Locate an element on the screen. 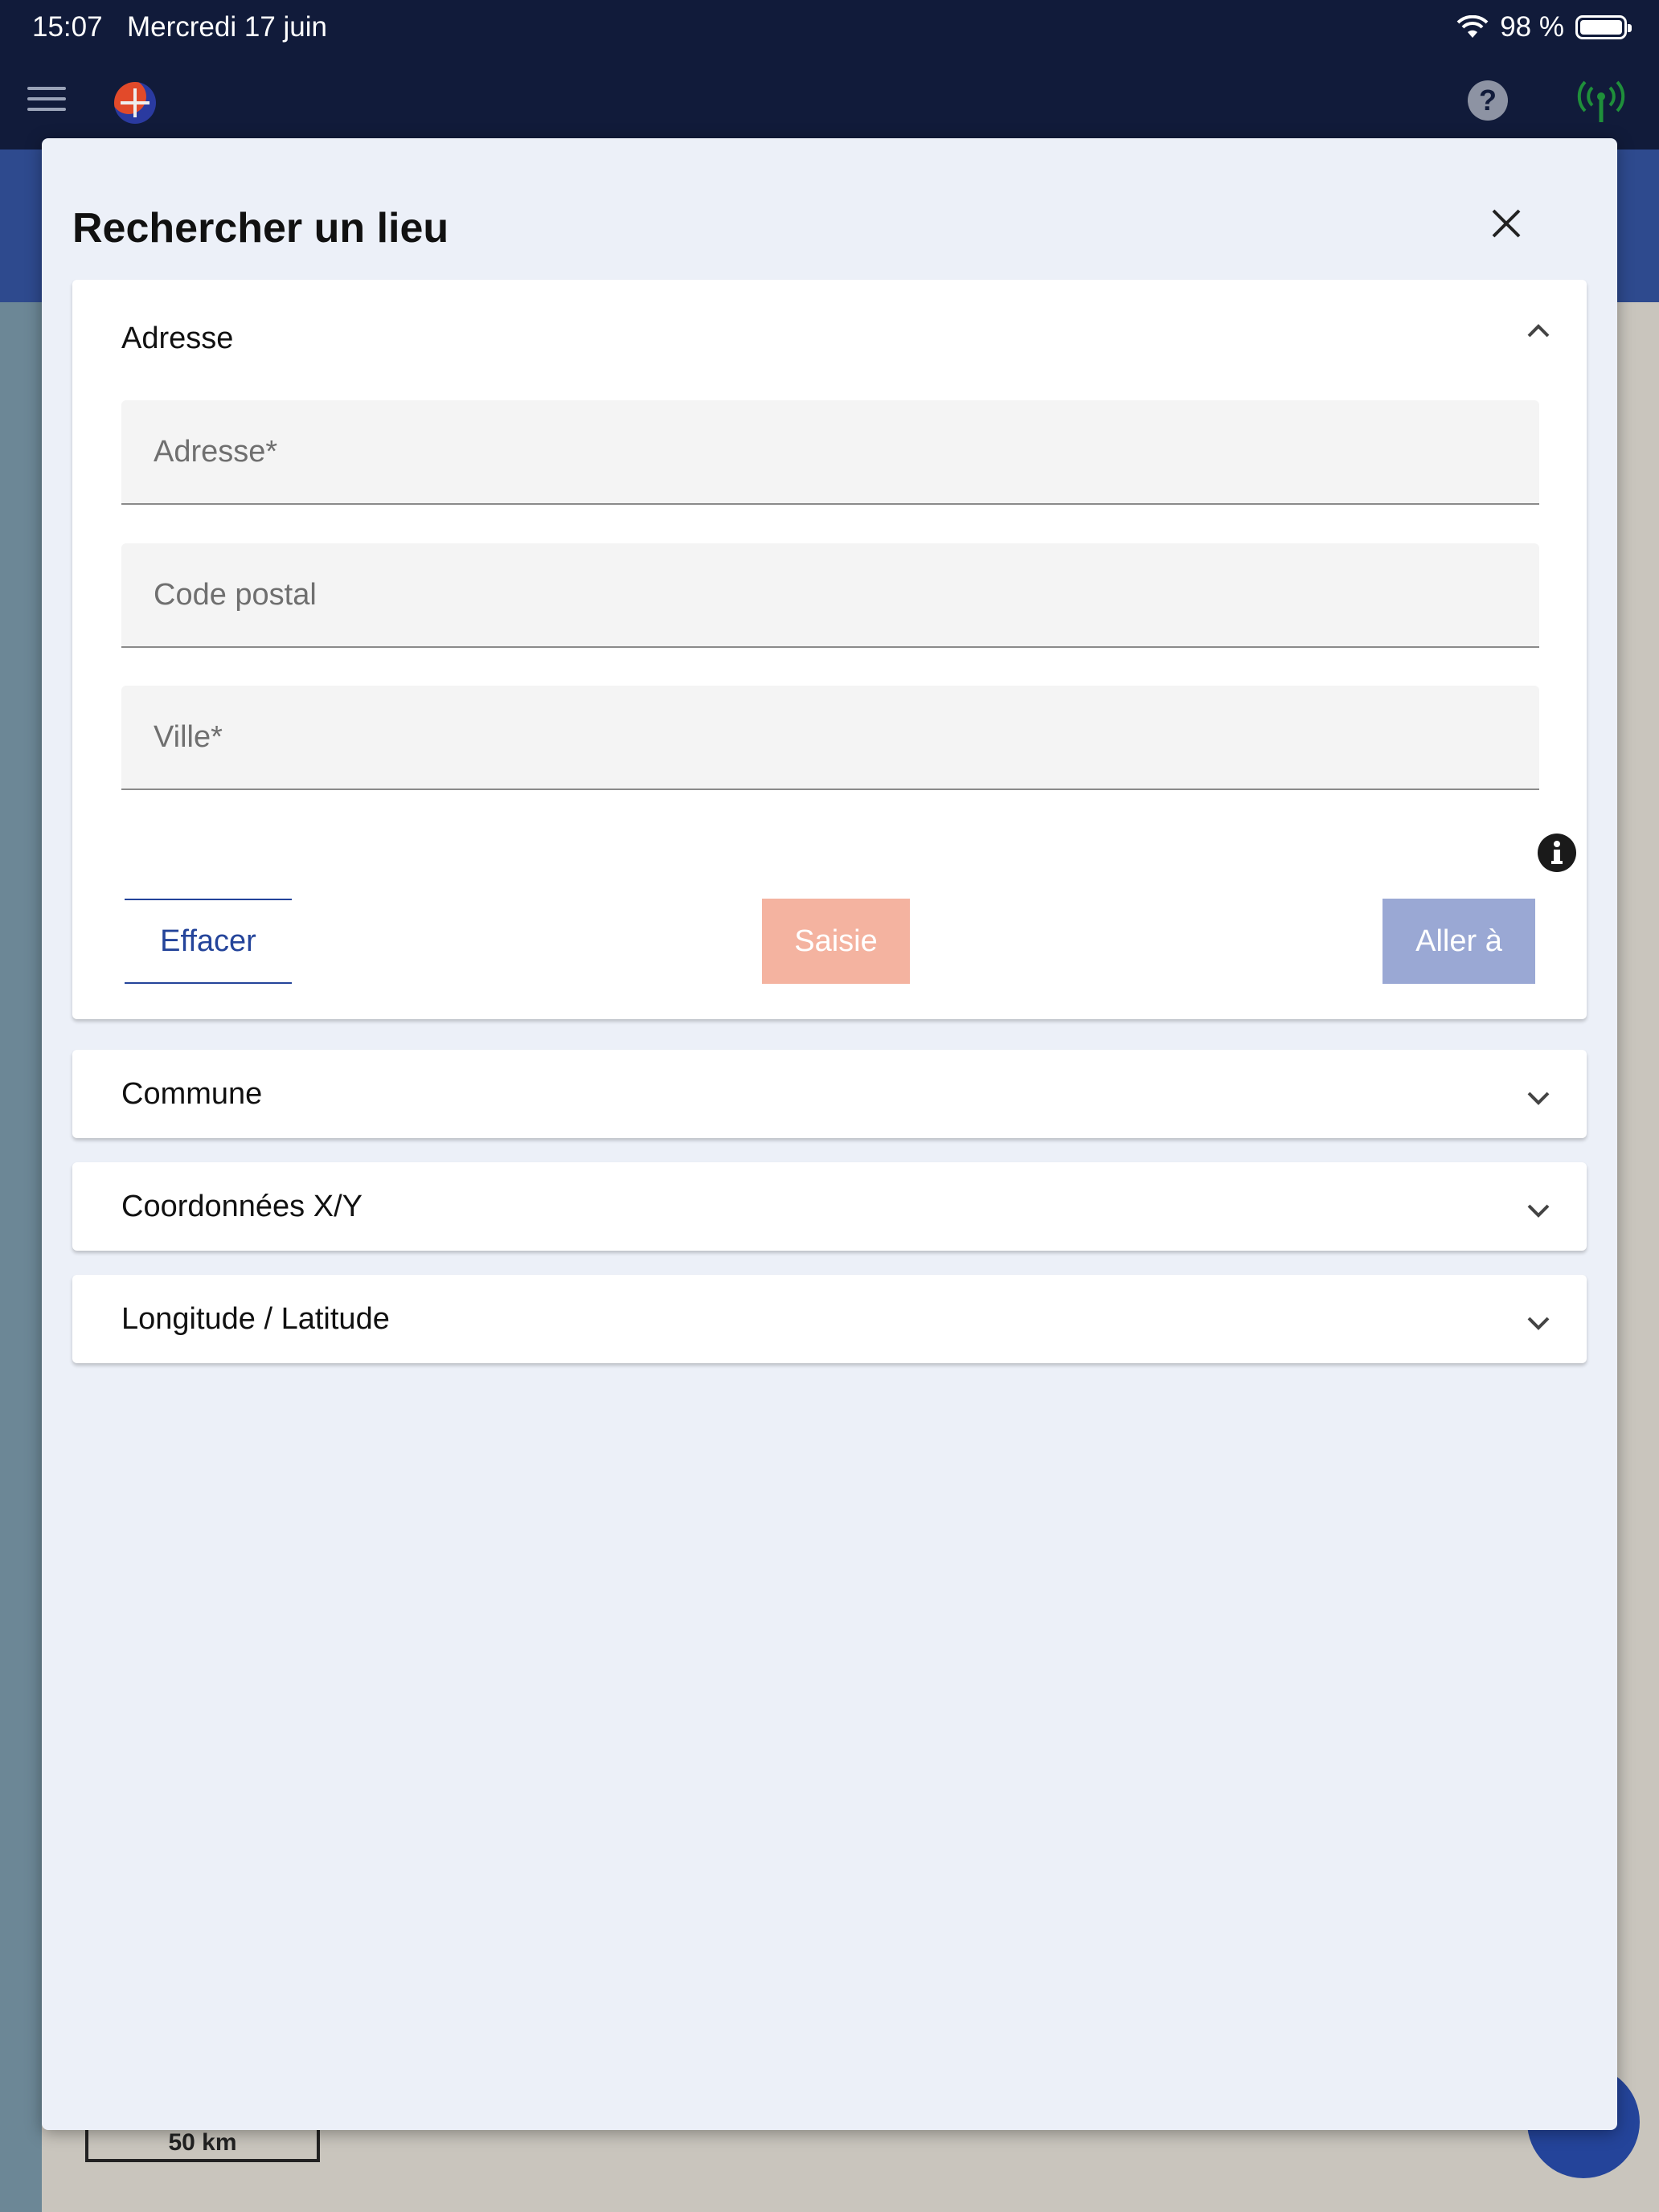  ville-input is located at coordinates (830, 737).